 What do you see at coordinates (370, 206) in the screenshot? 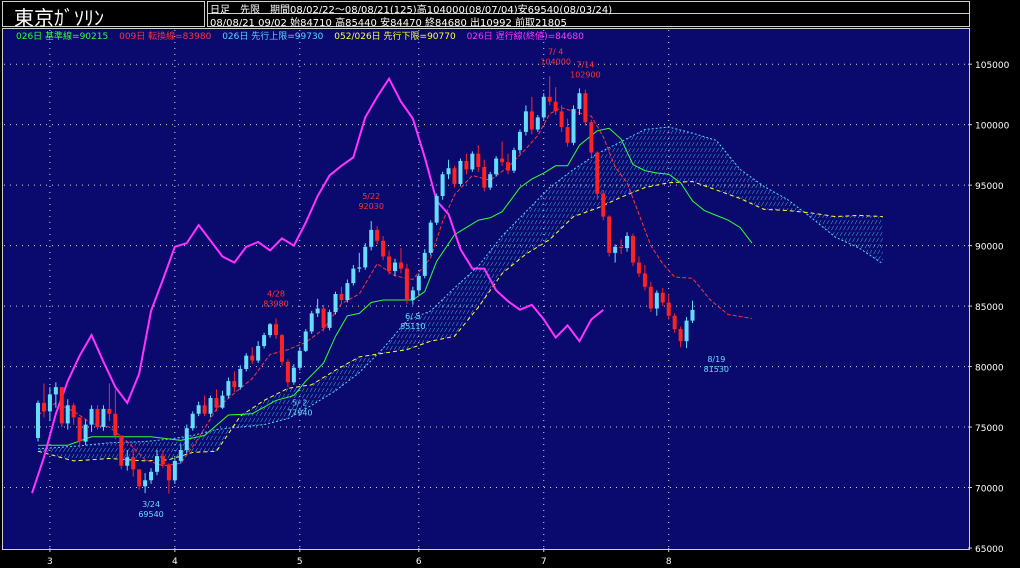
I see `price-annotation: 92030` at bounding box center [370, 206].